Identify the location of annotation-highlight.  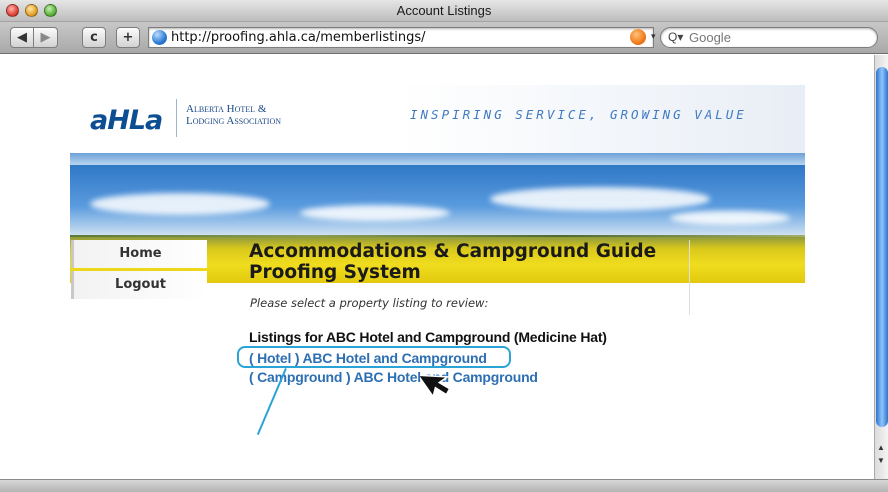
(374, 357).